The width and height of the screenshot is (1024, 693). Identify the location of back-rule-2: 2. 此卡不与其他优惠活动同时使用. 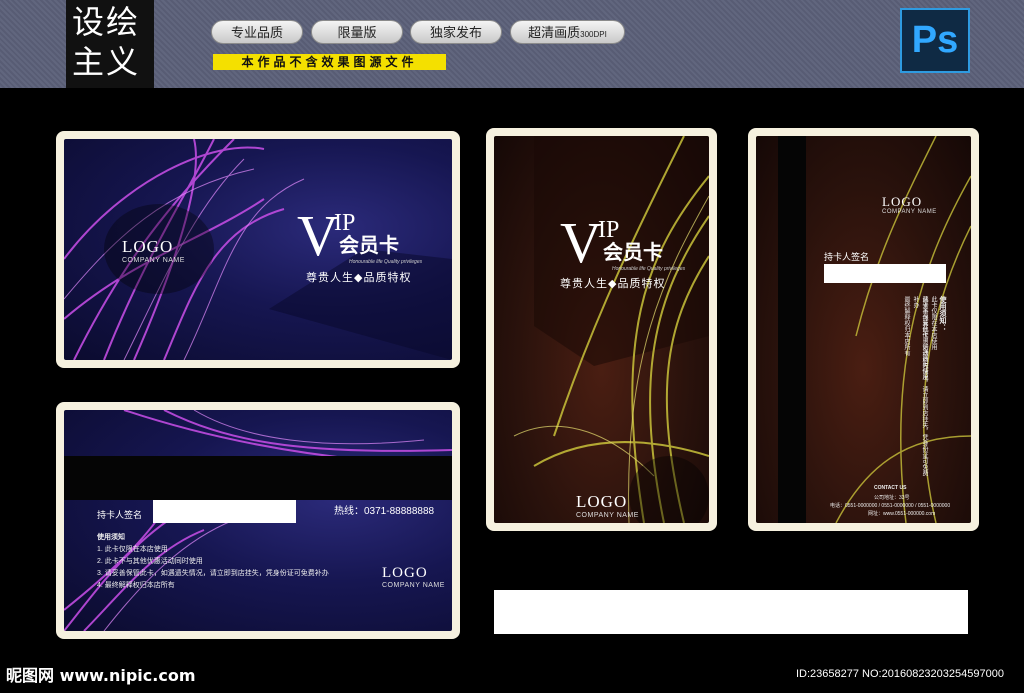
(150, 561).